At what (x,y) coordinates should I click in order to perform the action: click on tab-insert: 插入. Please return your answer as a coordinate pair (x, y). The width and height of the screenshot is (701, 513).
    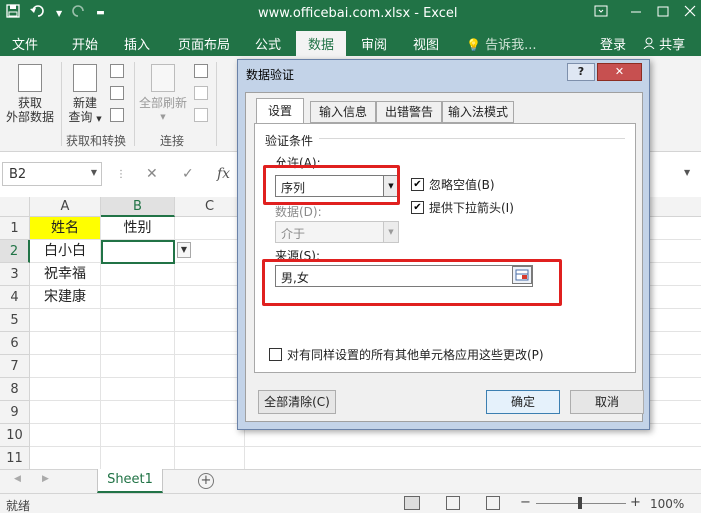
    Looking at the image, I should click on (137, 43).